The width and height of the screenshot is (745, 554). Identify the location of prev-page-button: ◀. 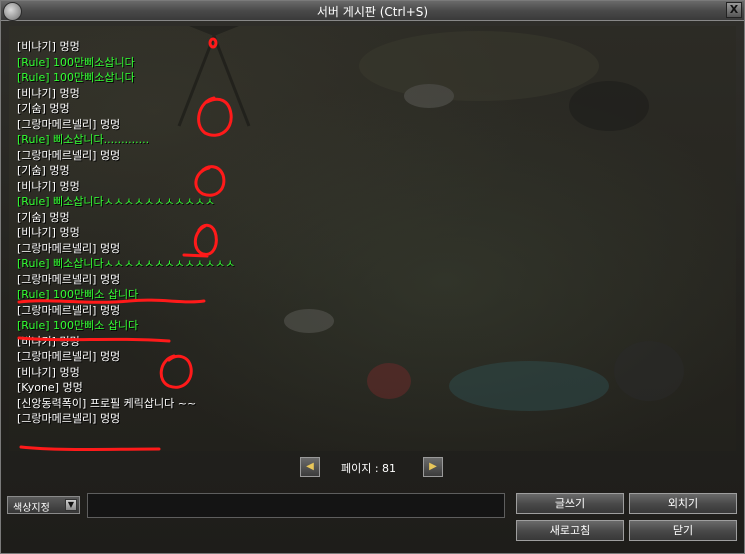
(310, 467).